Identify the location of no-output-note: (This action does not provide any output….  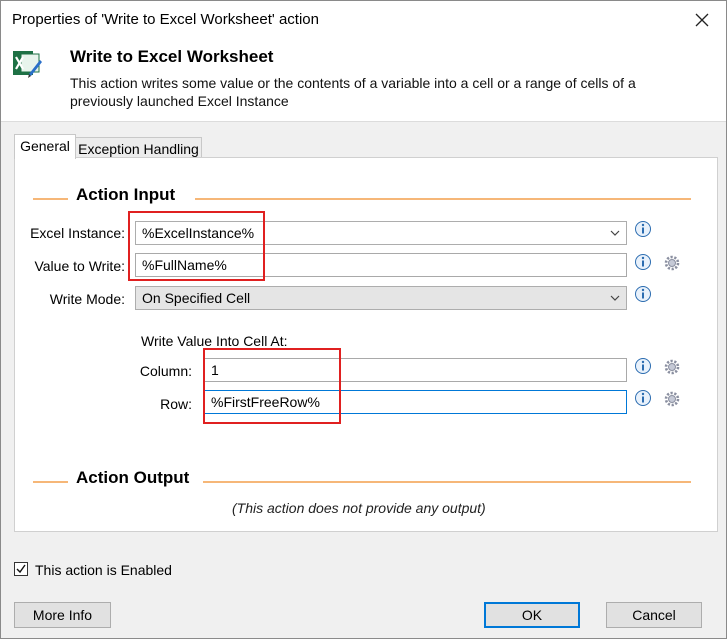
(359, 508).